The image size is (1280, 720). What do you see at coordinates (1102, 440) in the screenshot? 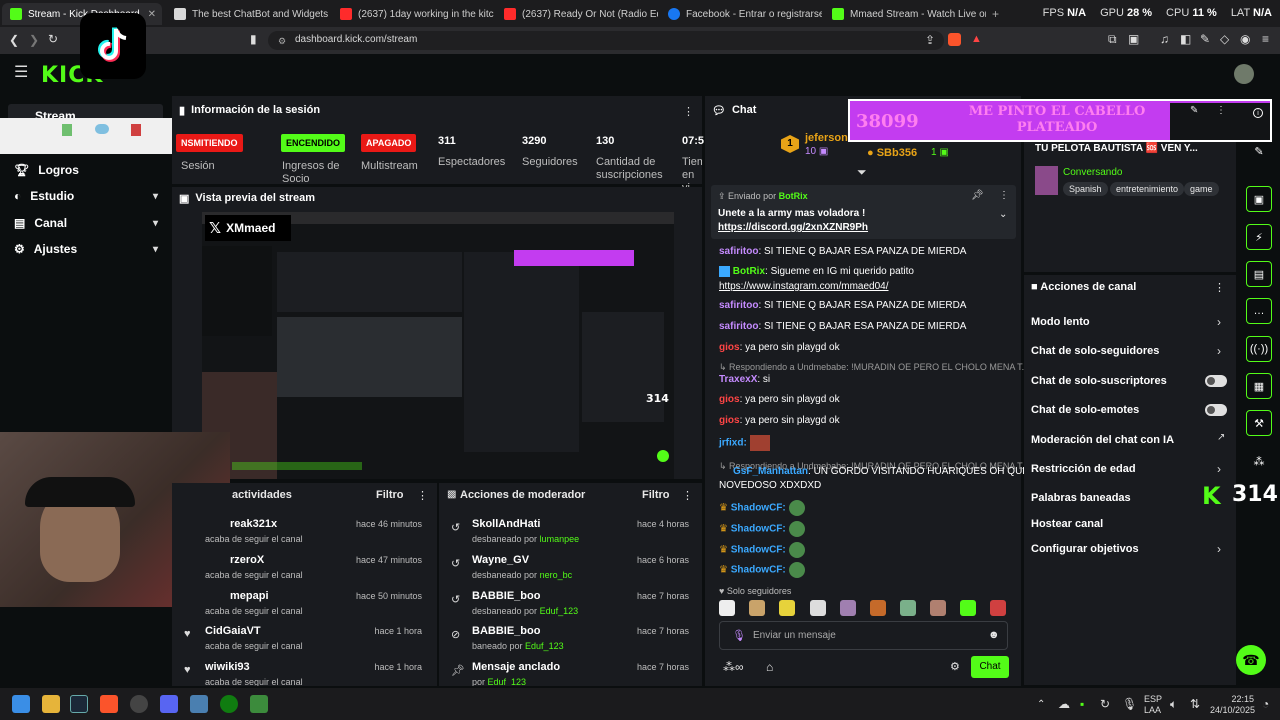
I see `action-ai-moderation: Moderación del chat con IA` at bounding box center [1102, 440].